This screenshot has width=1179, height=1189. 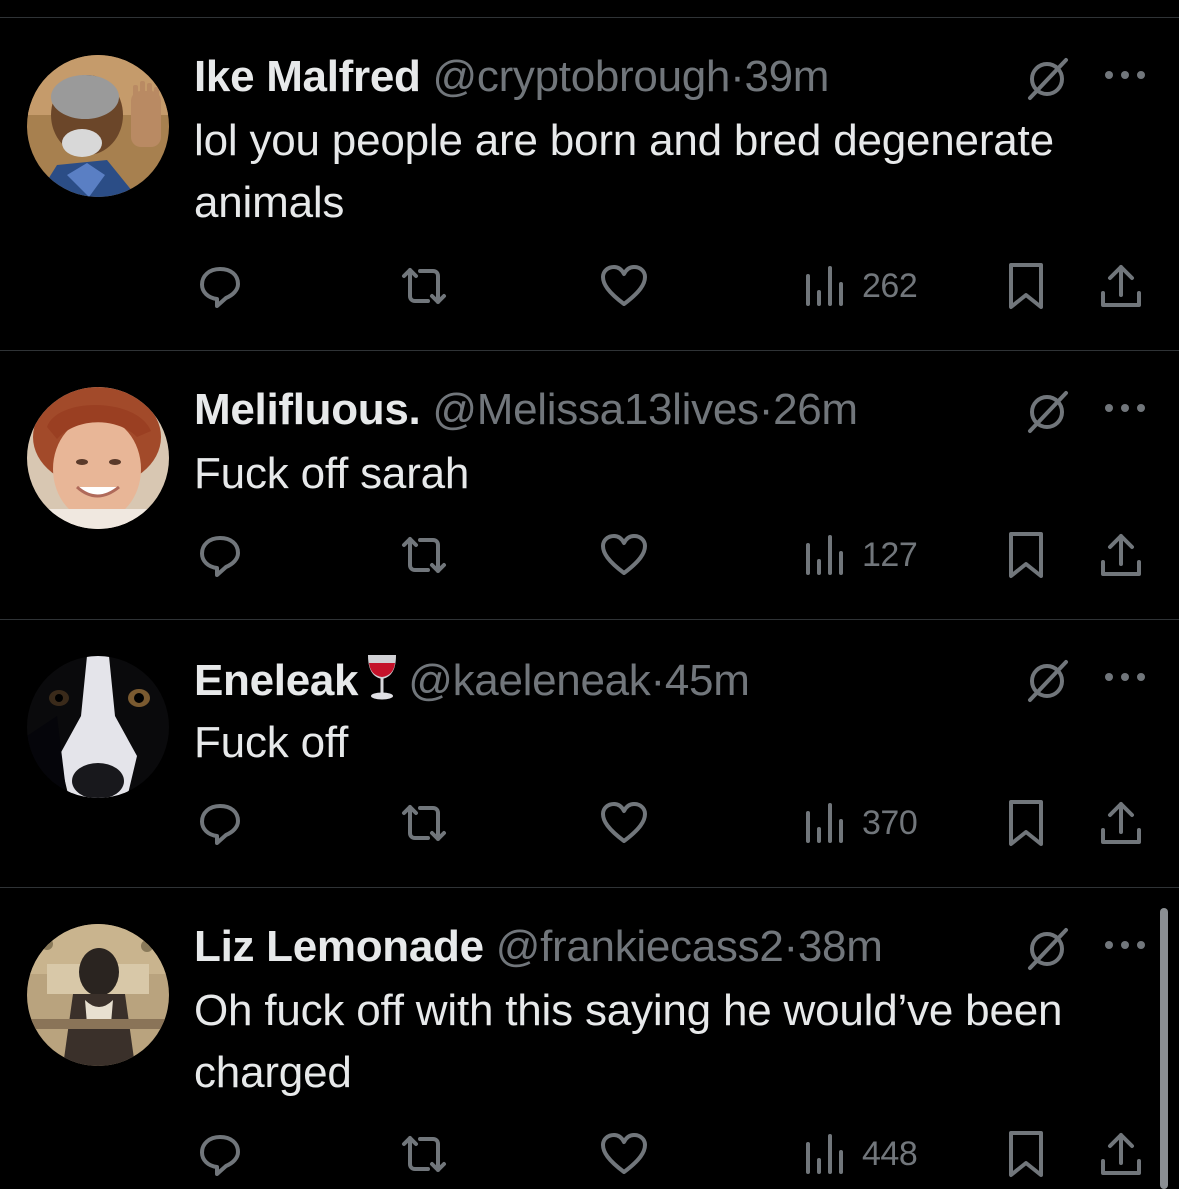 I want to click on user-handle: @frankiecass2, so click(x=640, y=946).